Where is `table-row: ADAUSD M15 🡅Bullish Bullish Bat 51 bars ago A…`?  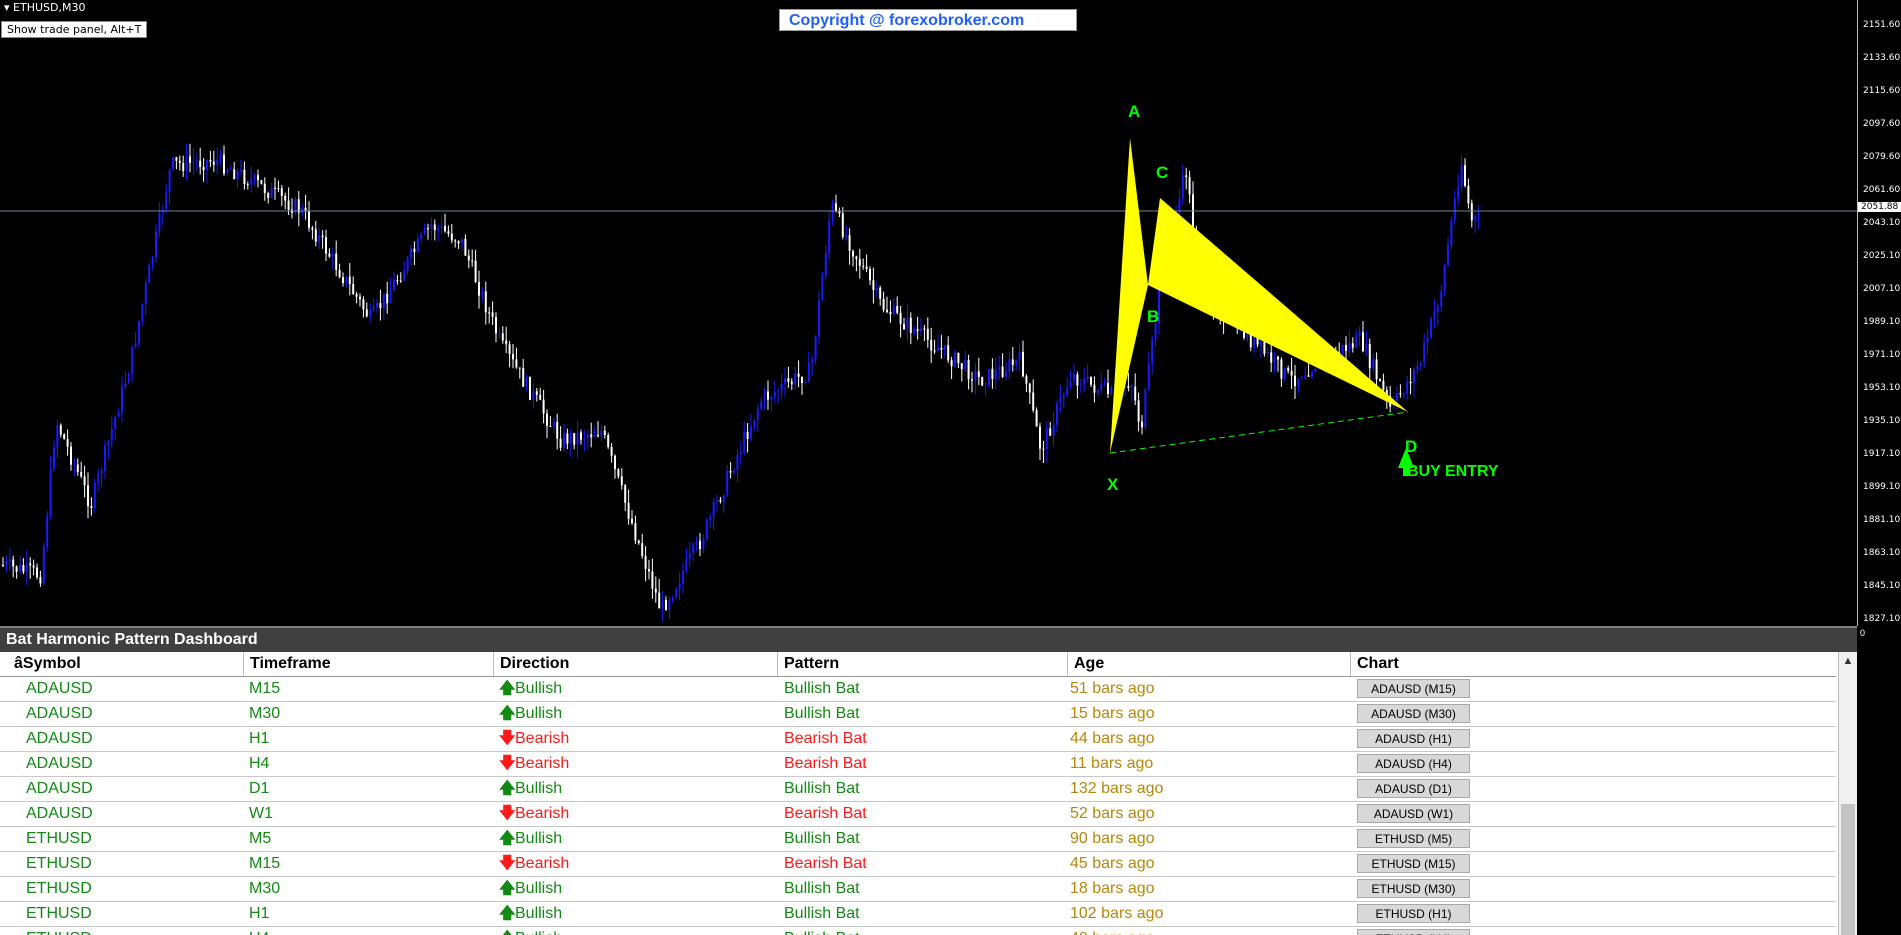 table-row: ADAUSD M15 🡅Bullish Bullish Bat 51 bars ago A… is located at coordinates (918, 689).